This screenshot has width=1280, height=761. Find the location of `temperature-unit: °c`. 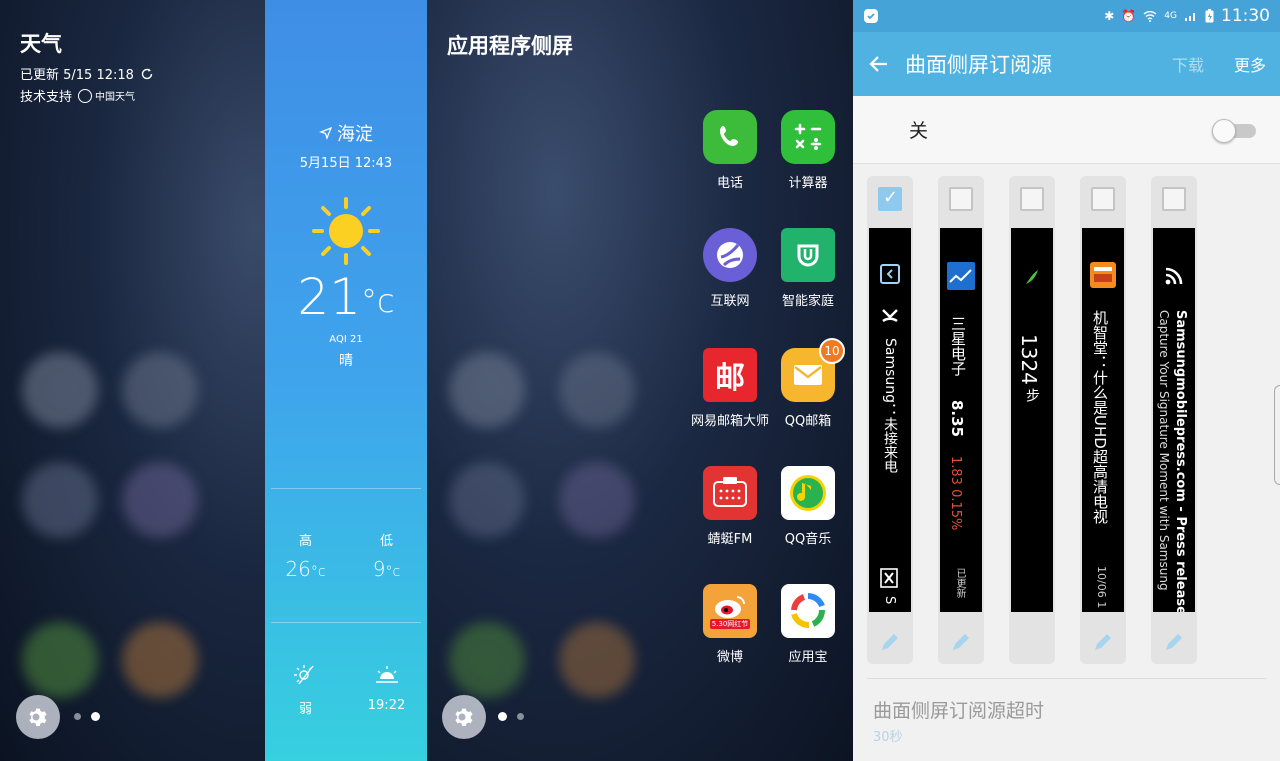

temperature-unit: °c is located at coordinates (378, 301).